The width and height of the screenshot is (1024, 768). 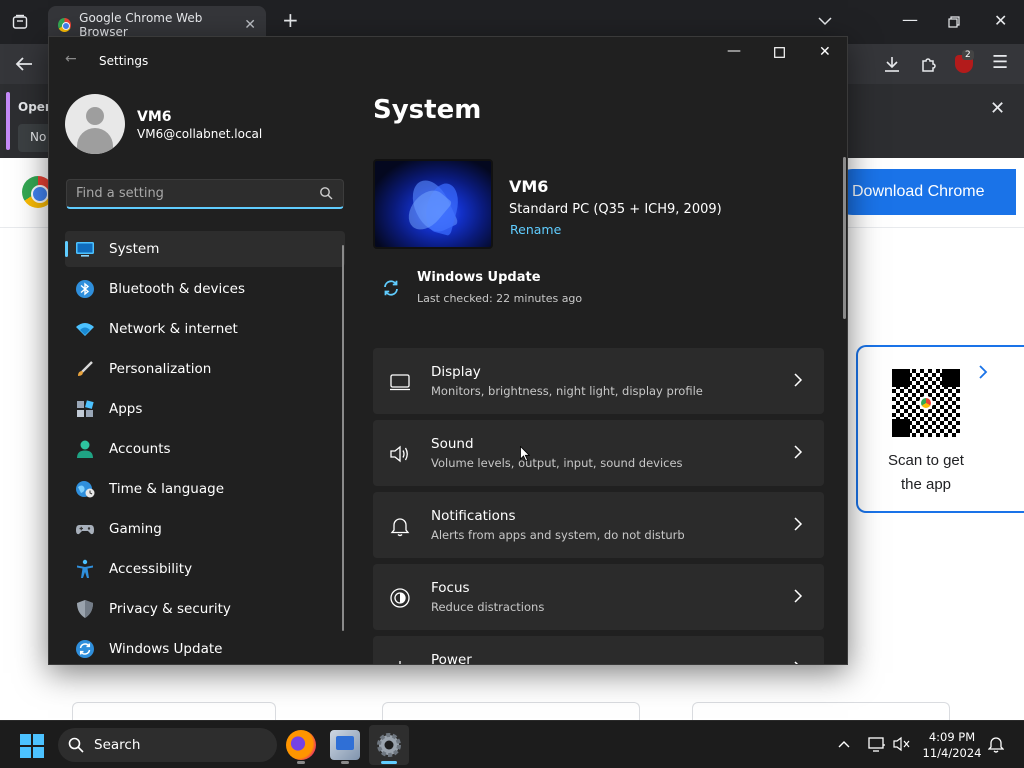 What do you see at coordinates (154, 117) in the screenshot?
I see `user-name: VM6` at bounding box center [154, 117].